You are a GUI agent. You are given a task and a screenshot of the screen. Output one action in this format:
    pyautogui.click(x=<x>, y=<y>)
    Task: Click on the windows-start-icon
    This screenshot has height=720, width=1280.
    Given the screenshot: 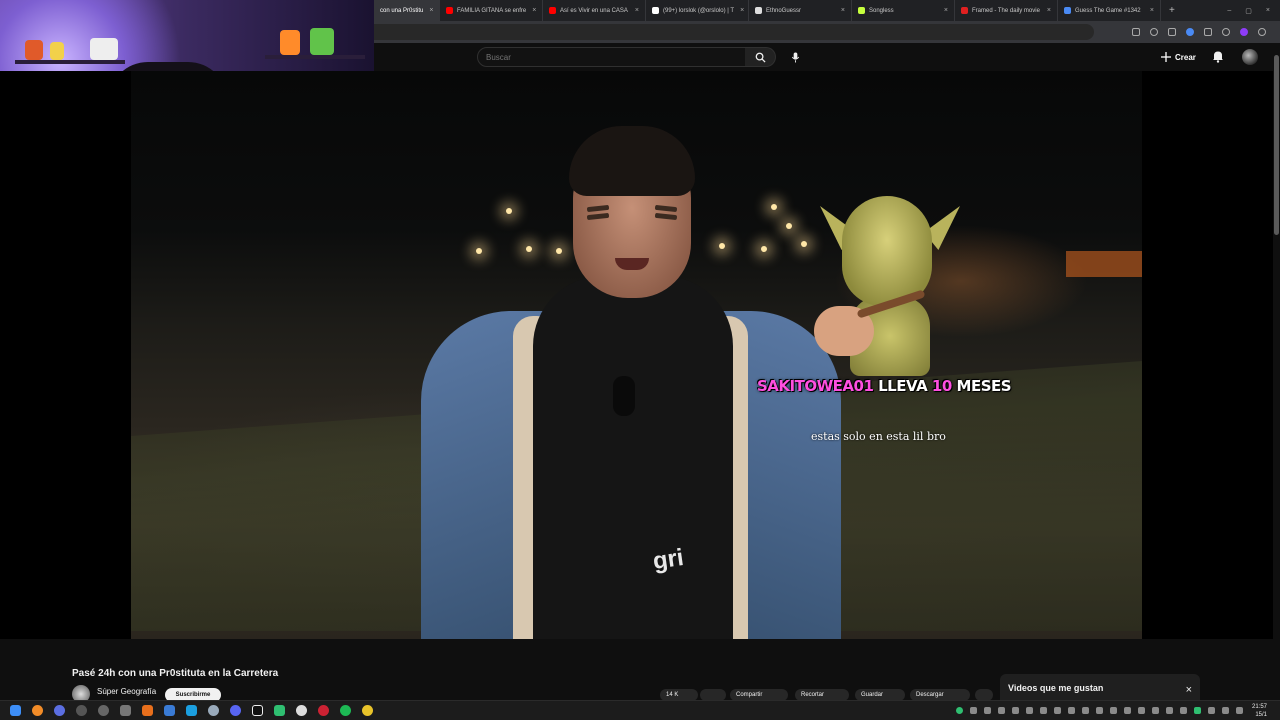 What is the action you would take?
    pyautogui.click(x=15, y=710)
    